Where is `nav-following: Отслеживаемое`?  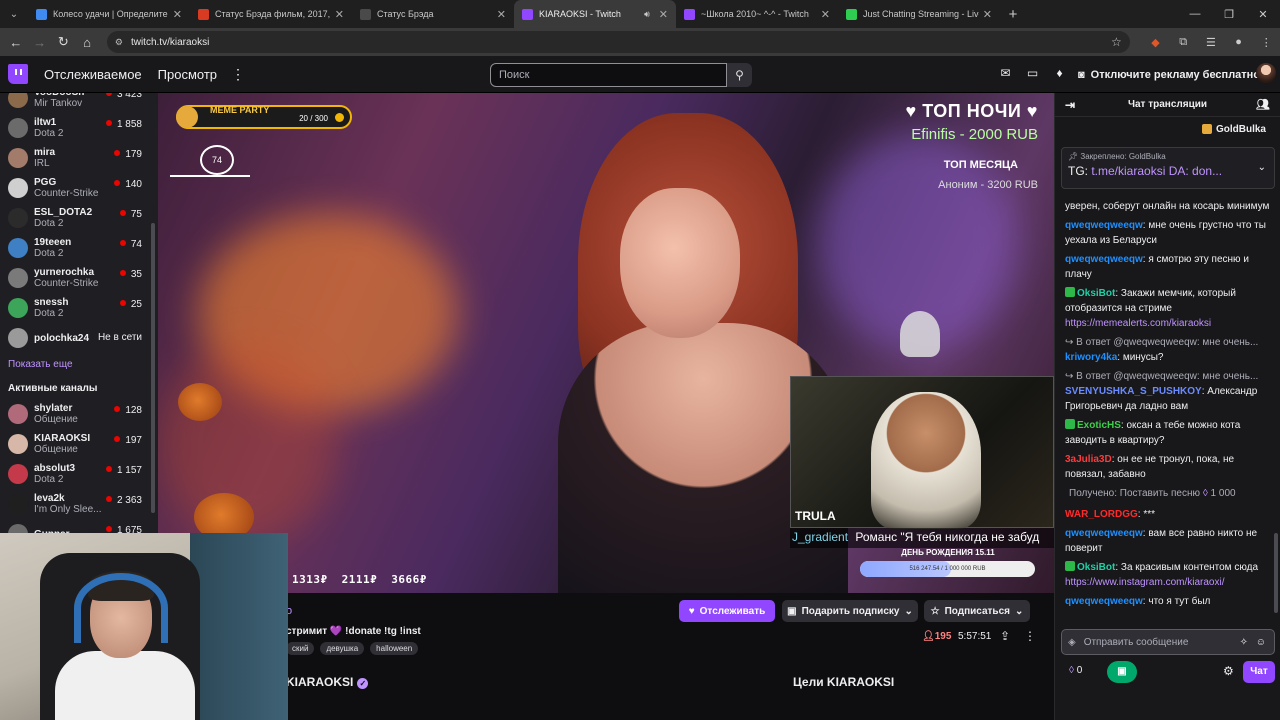 nav-following: Отслеживаемое is located at coordinates (93, 74).